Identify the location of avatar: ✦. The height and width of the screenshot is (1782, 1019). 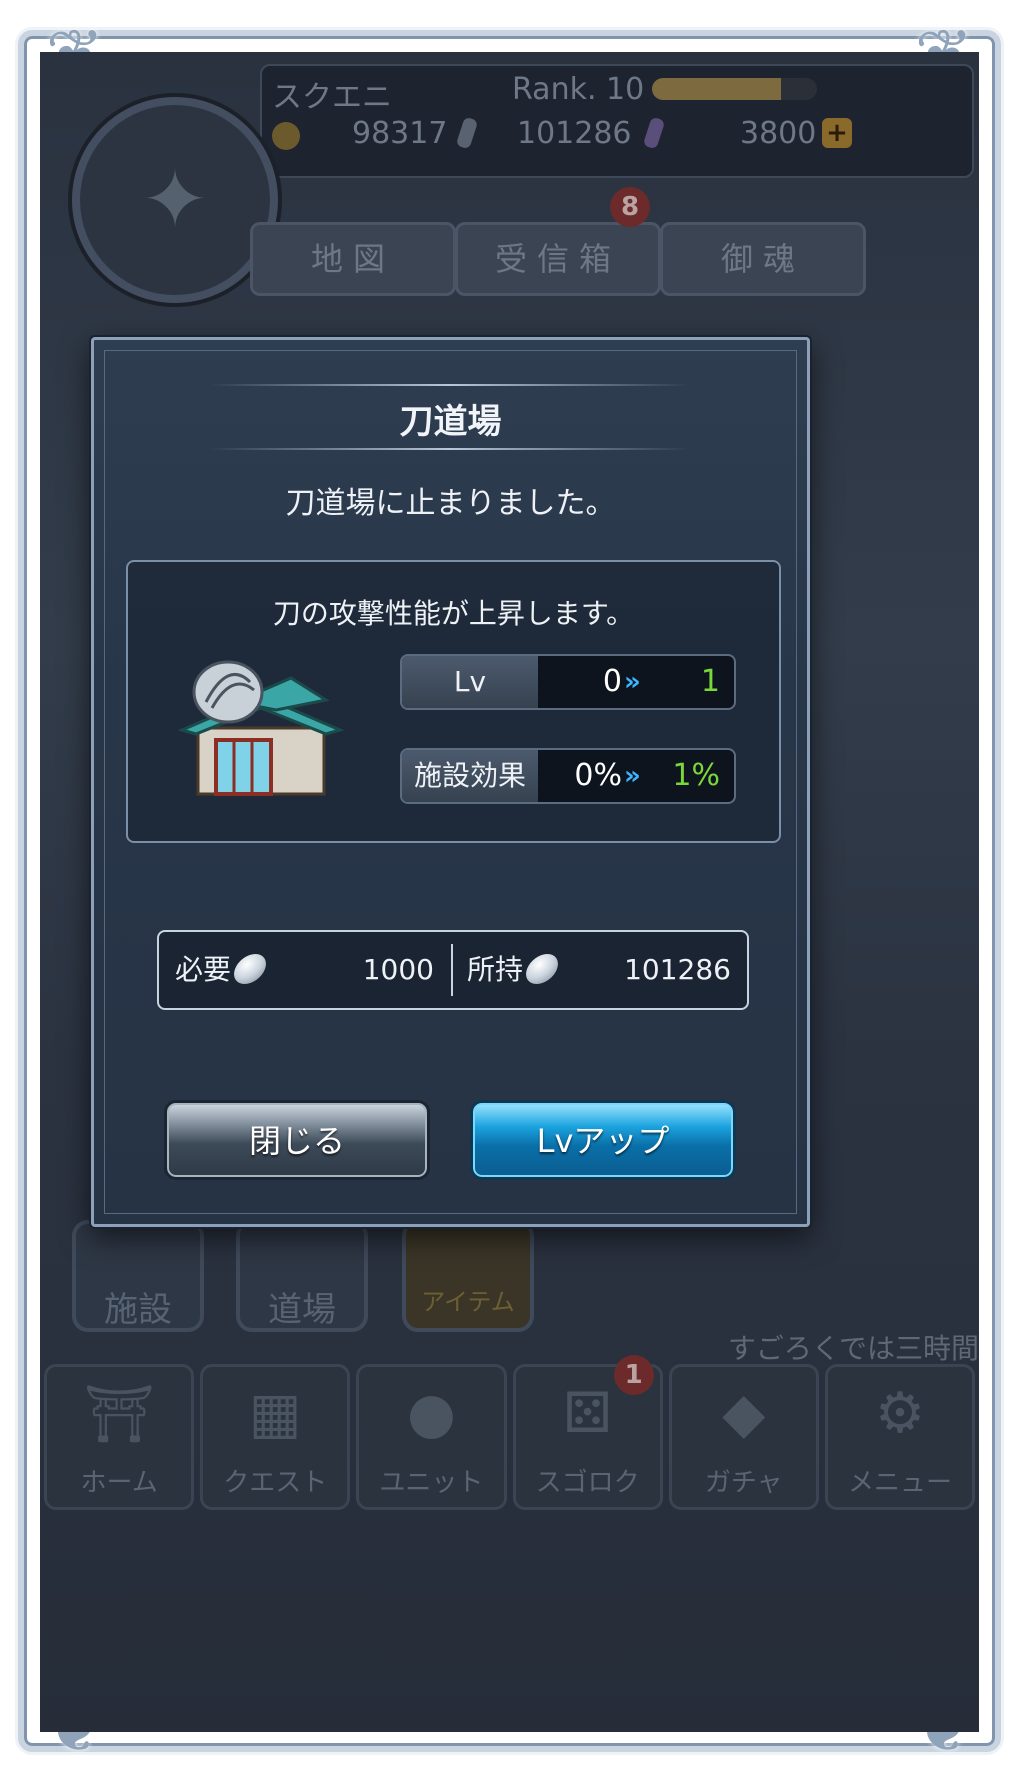
(175, 200).